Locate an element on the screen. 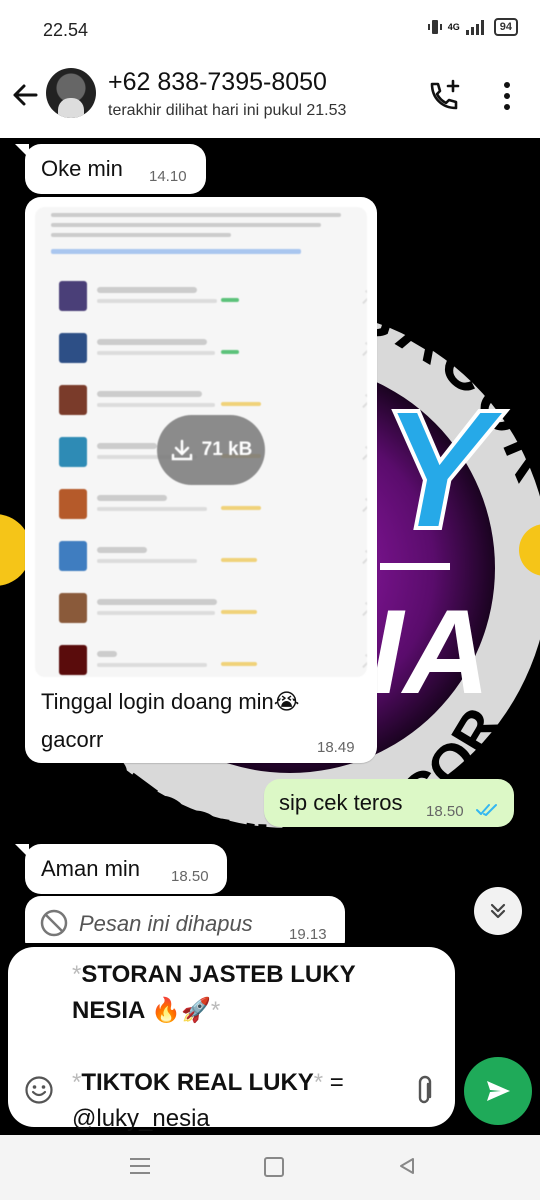  read-receipt-icon is located at coordinates (486, 810).